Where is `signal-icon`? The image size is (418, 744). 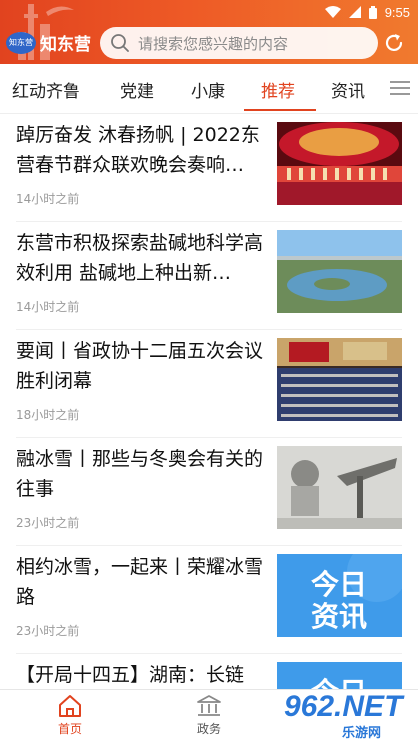
signal-icon is located at coordinates (354, 12).